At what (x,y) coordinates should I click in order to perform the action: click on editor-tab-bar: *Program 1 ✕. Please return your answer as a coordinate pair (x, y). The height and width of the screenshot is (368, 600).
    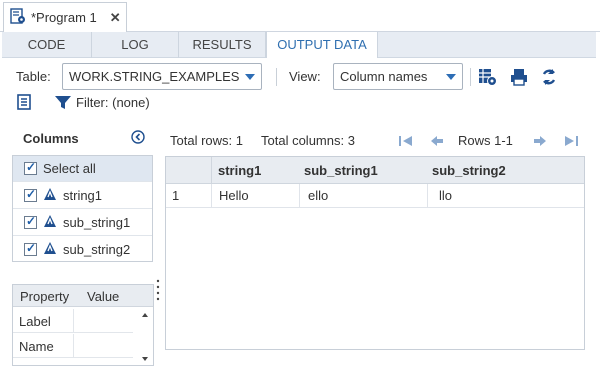
    Looking at the image, I should click on (300, 16).